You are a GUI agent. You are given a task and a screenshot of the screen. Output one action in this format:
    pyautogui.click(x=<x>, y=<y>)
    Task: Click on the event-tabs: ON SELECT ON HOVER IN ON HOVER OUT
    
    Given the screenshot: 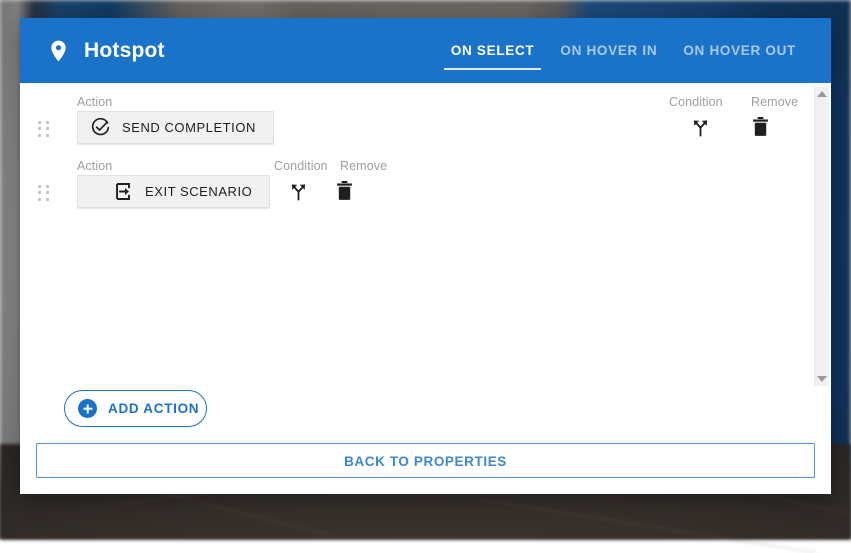 What is the action you would take?
    pyautogui.click(x=623, y=50)
    